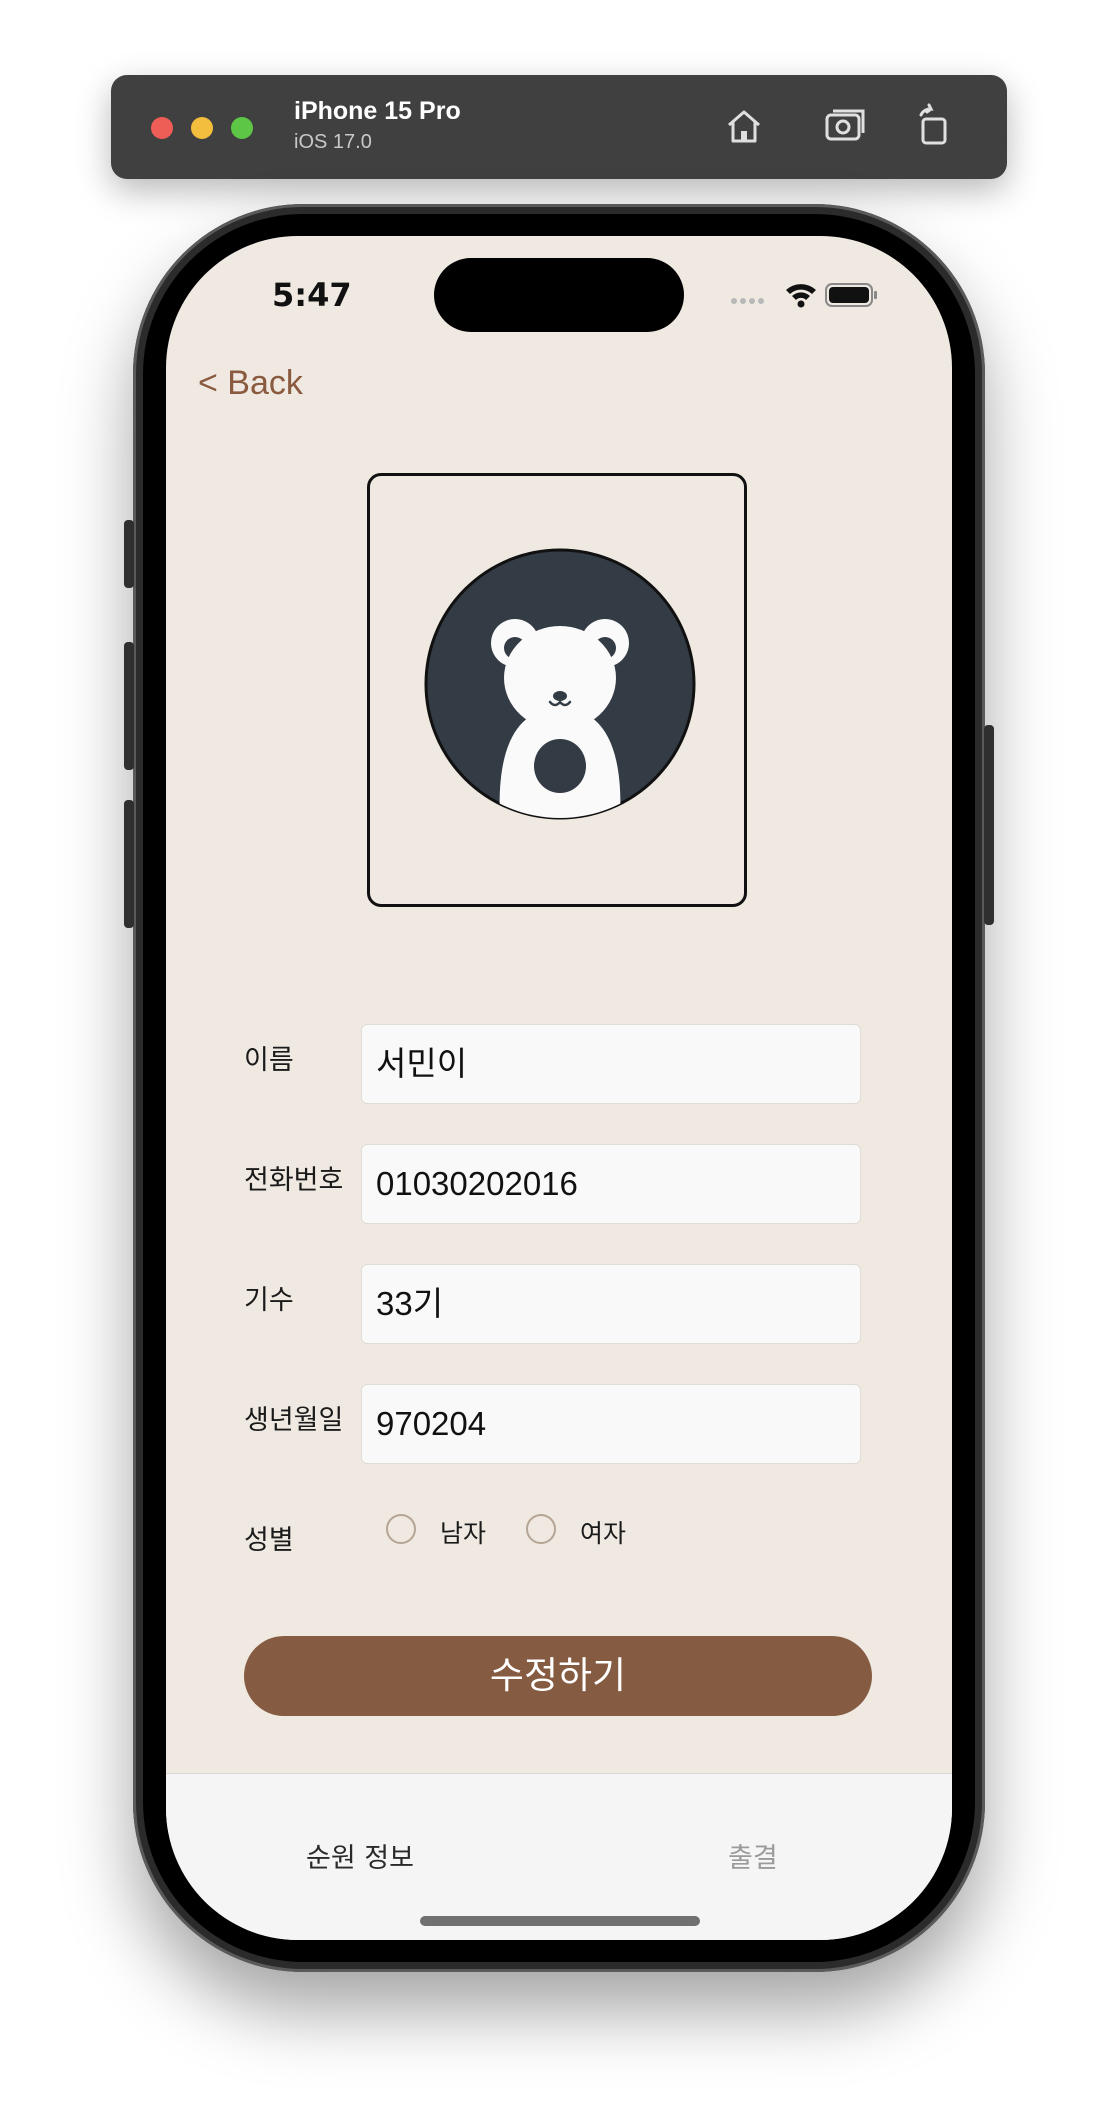  I want to click on device-name: iPhone 15 Pro, so click(377, 111).